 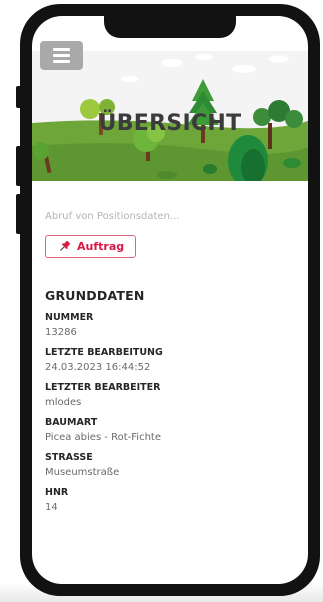 What do you see at coordinates (170, 430) in the screenshot?
I see `field-baumart: BAUMART Picea abies - Rot-Fichte` at bounding box center [170, 430].